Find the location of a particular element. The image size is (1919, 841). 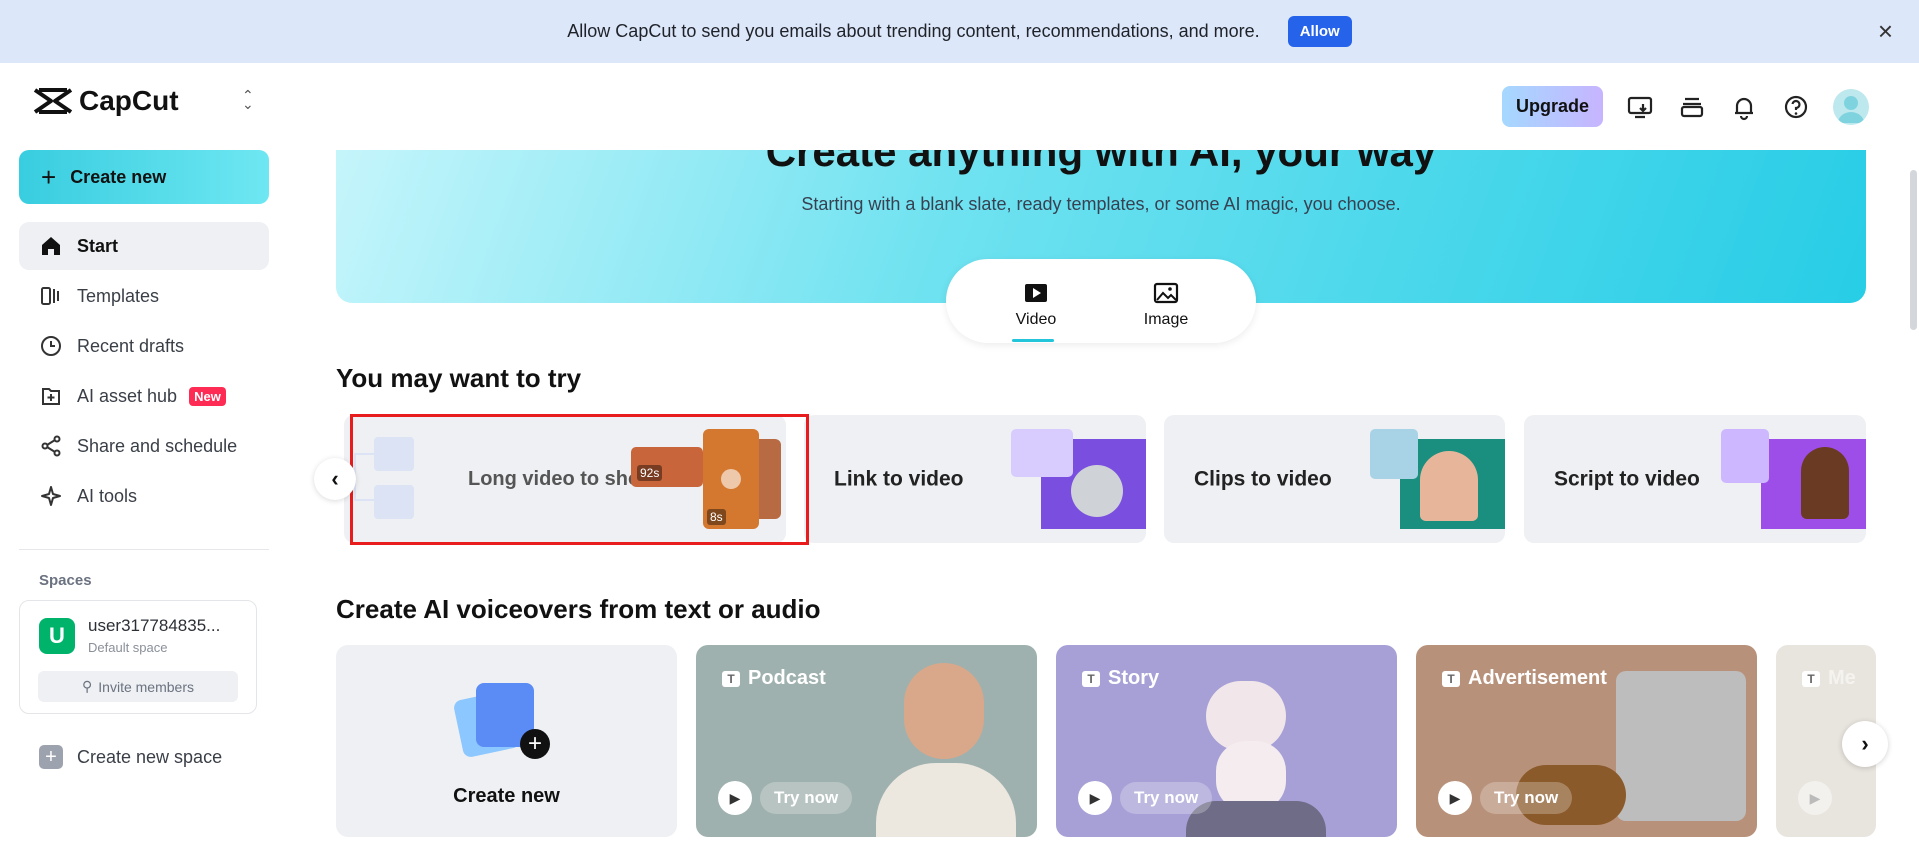

capcut-logo: CapCut is located at coordinates (106, 101).